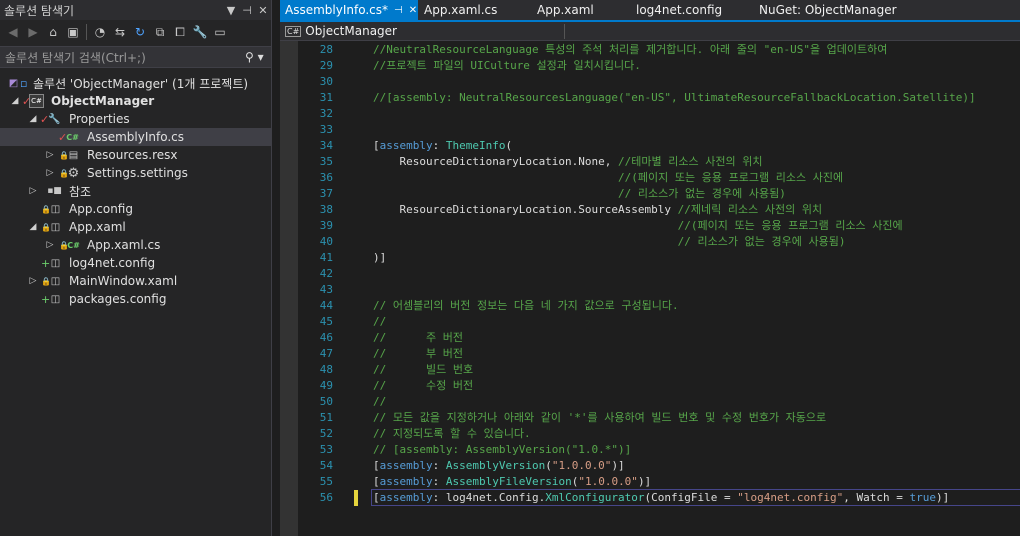 The image size is (1020, 536). I want to click on code-text: )], so click(379, 258).